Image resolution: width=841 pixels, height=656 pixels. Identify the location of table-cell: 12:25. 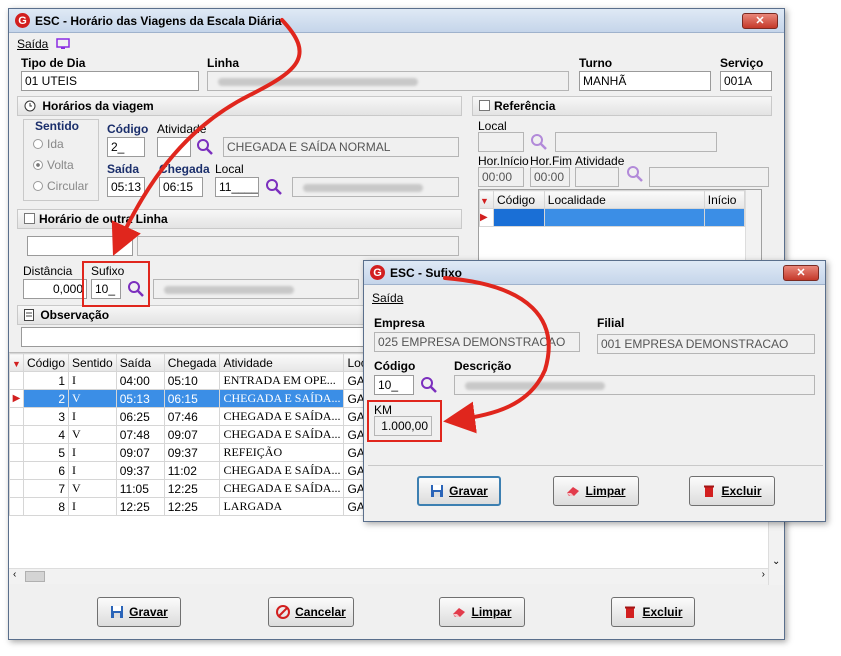
(192, 488).